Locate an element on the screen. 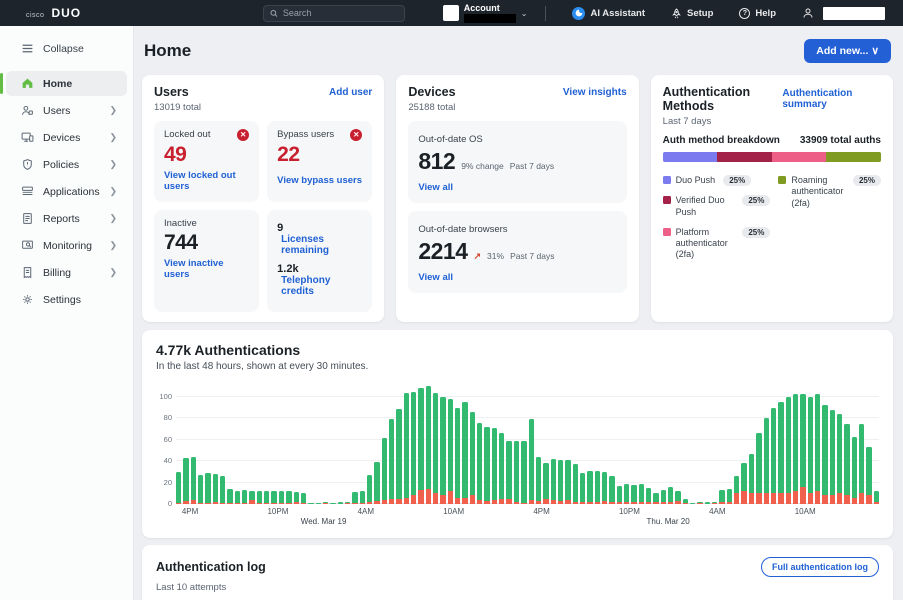 The height and width of the screenshot is (600, 903). add-user-link: Add user is located at coordinates (350, 92).